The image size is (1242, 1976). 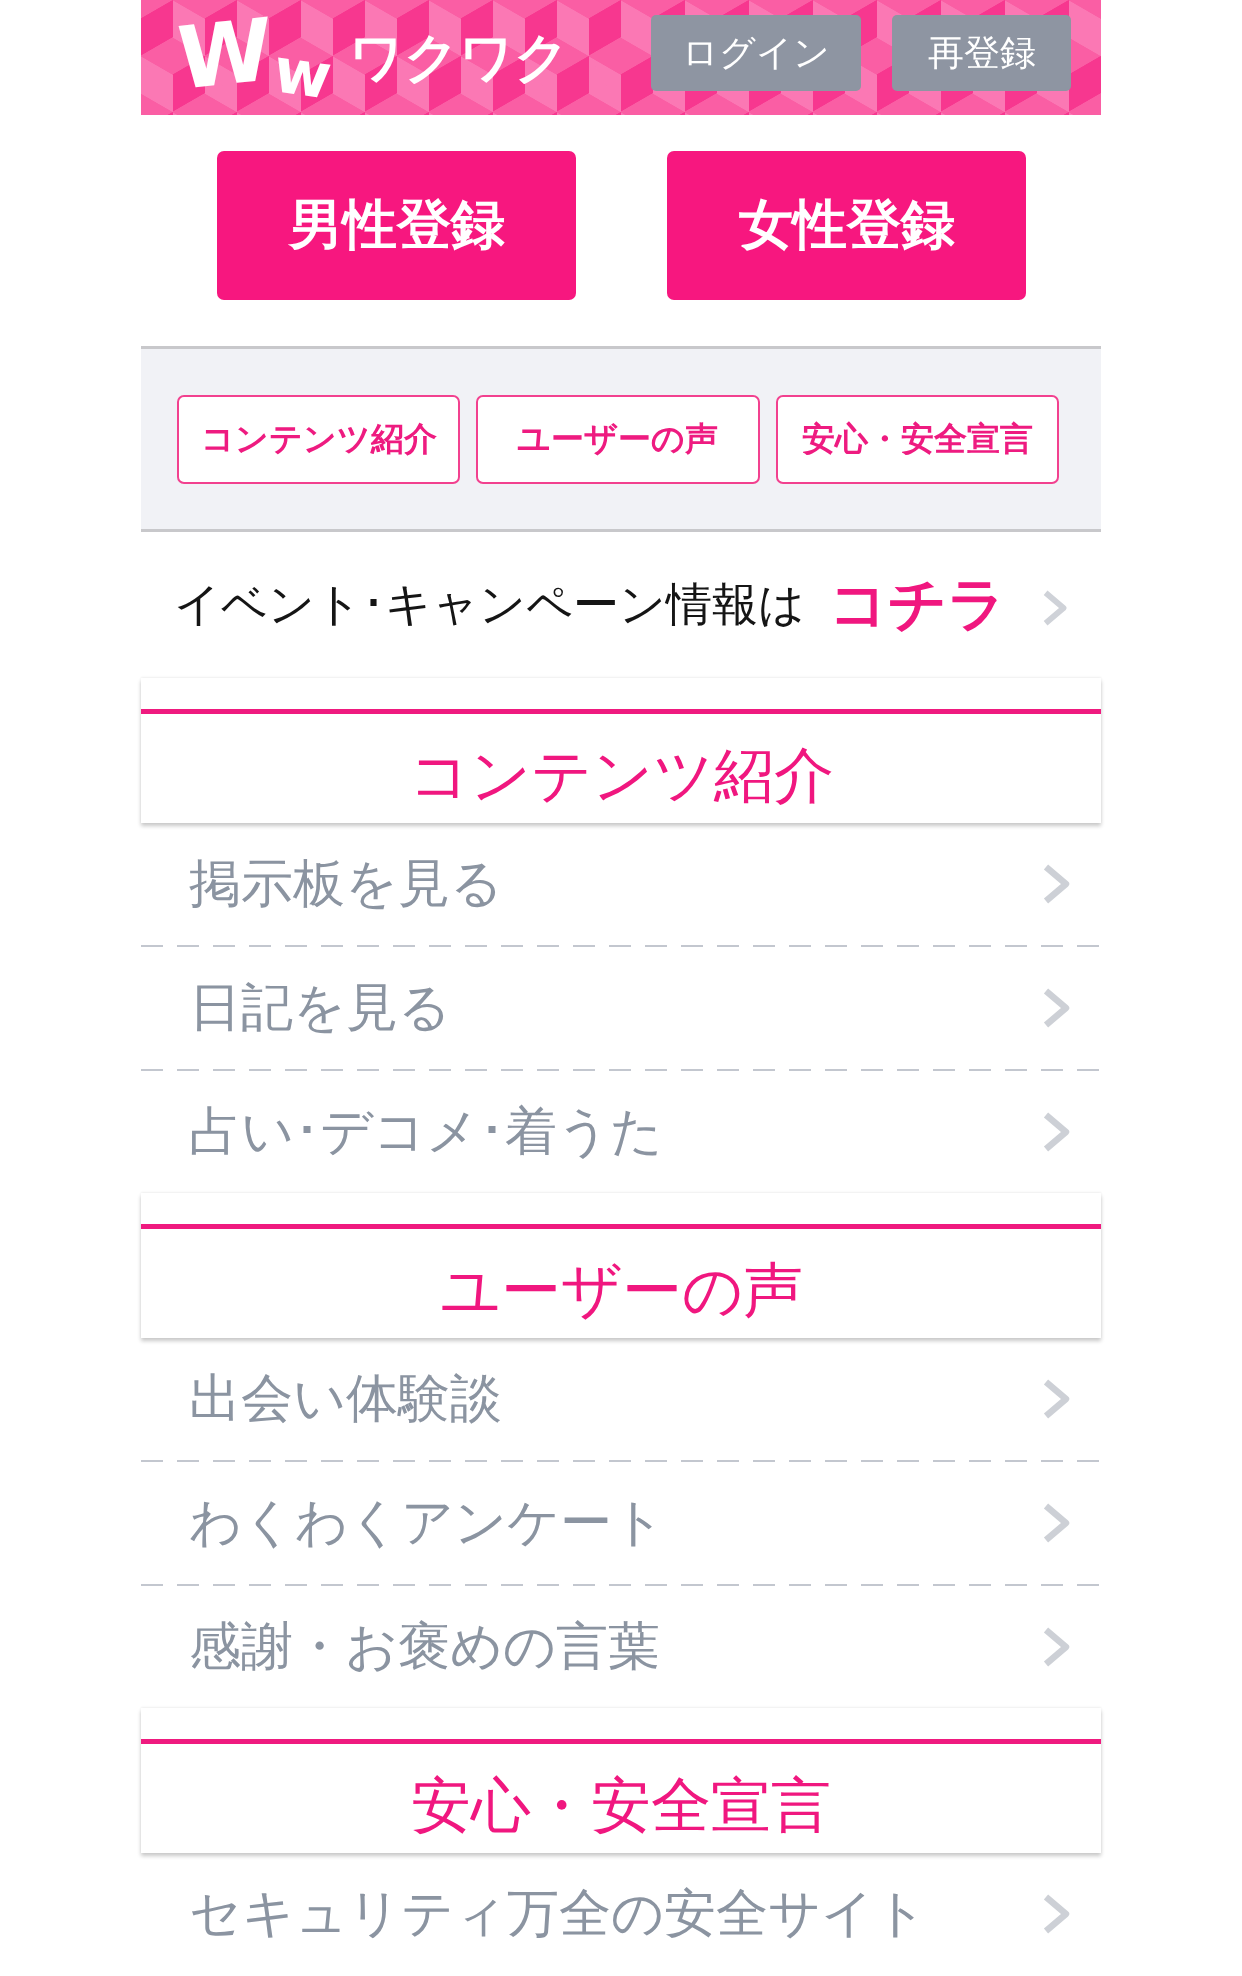 I want to click on menu-item: 出会い体験談, so click(x=621, y=1399).